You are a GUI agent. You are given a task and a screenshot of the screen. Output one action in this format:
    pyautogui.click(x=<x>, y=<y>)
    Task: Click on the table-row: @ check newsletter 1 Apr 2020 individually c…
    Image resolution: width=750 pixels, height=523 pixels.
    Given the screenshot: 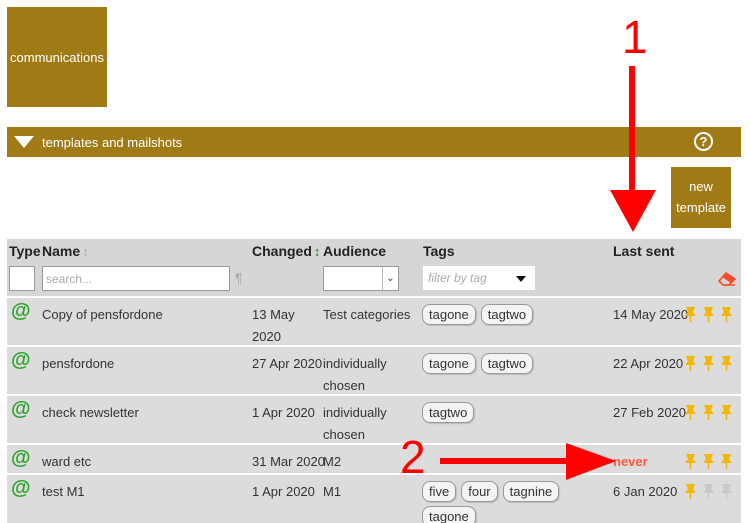 What is the action you would take?
    pyautogui.click(x=374, y=418)
    